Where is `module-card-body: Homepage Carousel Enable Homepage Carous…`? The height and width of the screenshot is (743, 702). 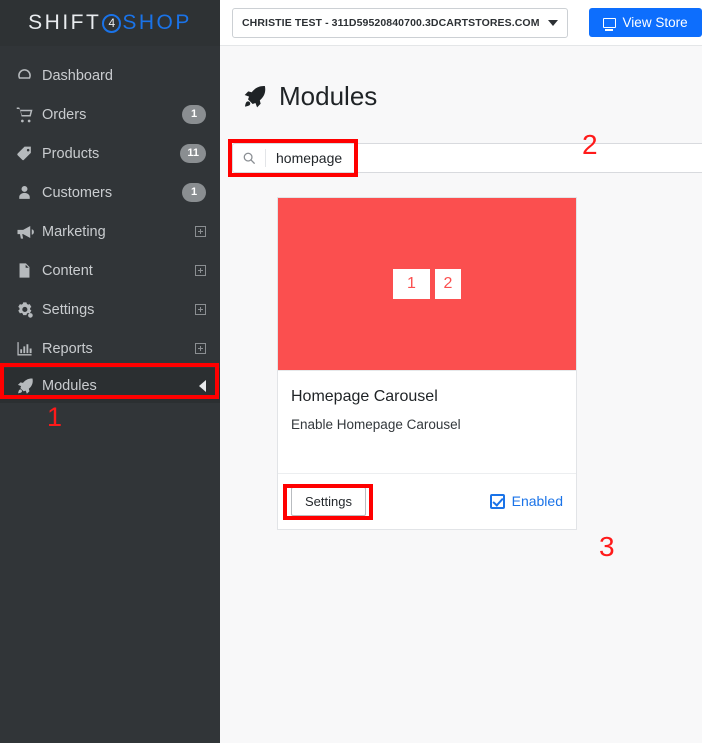 module-card-body: Homepage Carousel Enable Homepage Carous… is located at coordinates (427, 421).